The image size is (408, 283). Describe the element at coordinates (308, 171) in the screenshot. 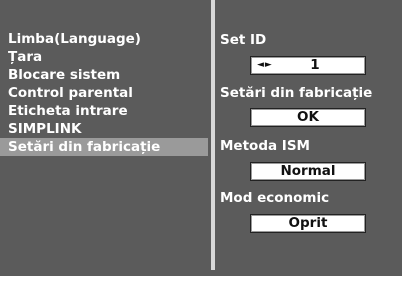

I see `ism-method-selector: Normal` at that location.